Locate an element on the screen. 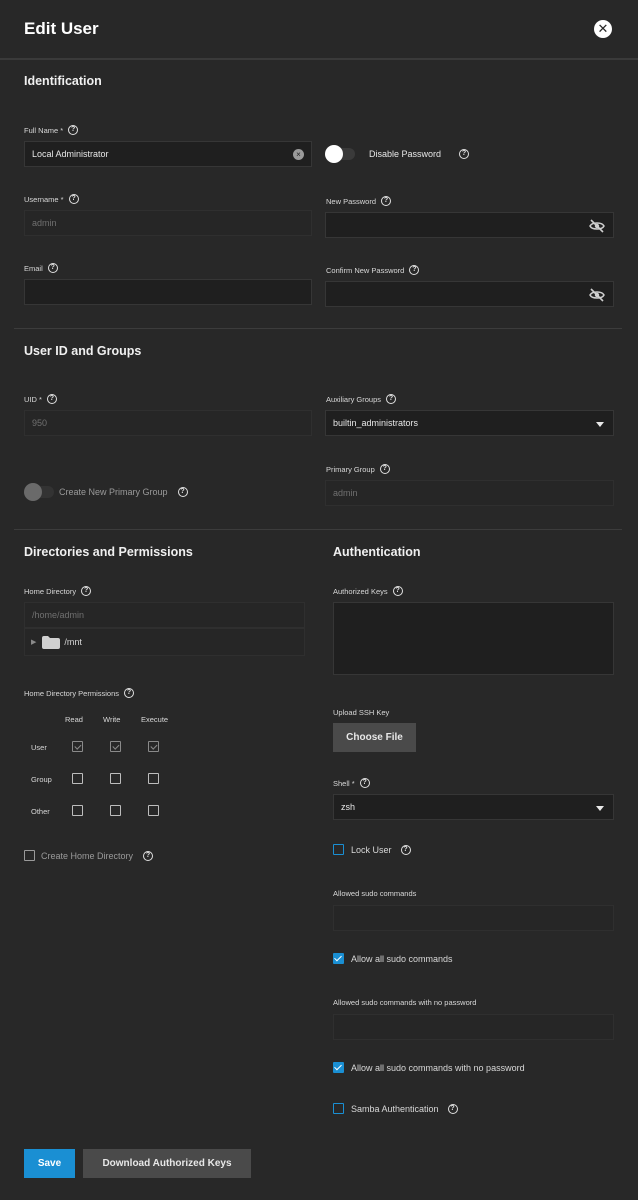 The image size is (638, 1200). upload-ssh-label: Upload SSH Key is located at coordinates (361, 712).